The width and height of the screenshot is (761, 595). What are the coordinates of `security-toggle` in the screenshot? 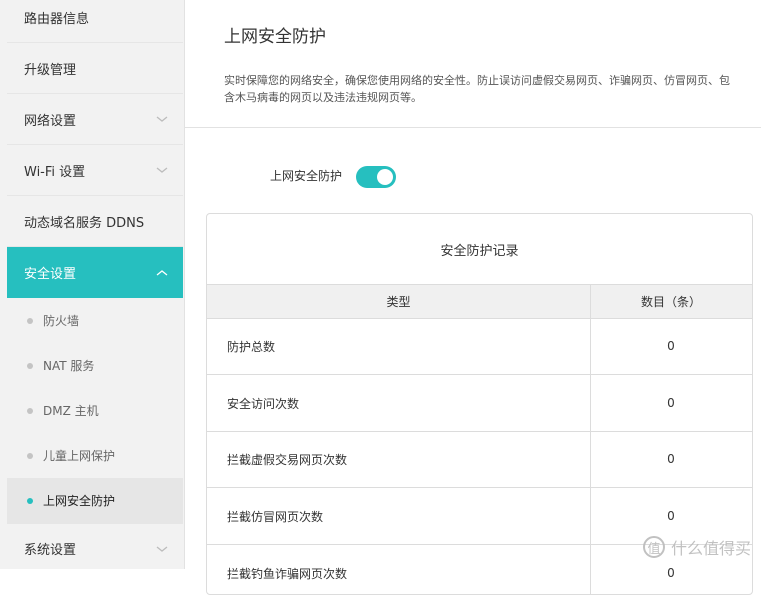 It's located at (376, 177).